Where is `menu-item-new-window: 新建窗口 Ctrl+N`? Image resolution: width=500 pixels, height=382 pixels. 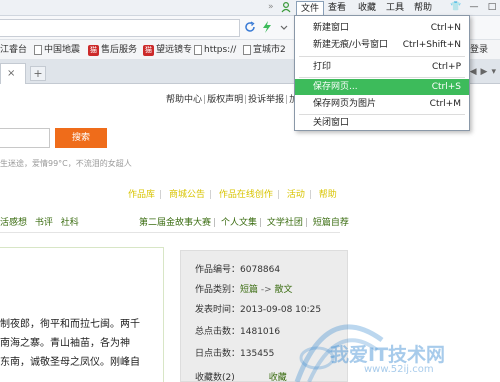 menu-item-new-window: 新建窗口 Ctrl+N is located at coordinates (382, 28).